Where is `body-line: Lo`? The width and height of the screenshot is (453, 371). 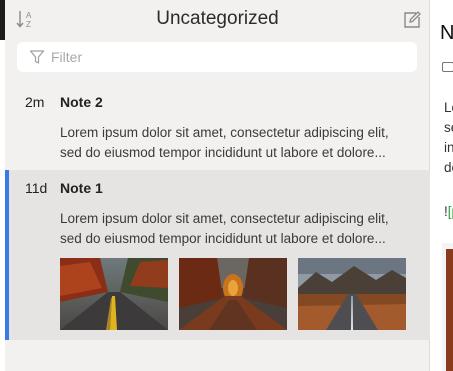
body-line: Lo is located at coordinates (448, 107).